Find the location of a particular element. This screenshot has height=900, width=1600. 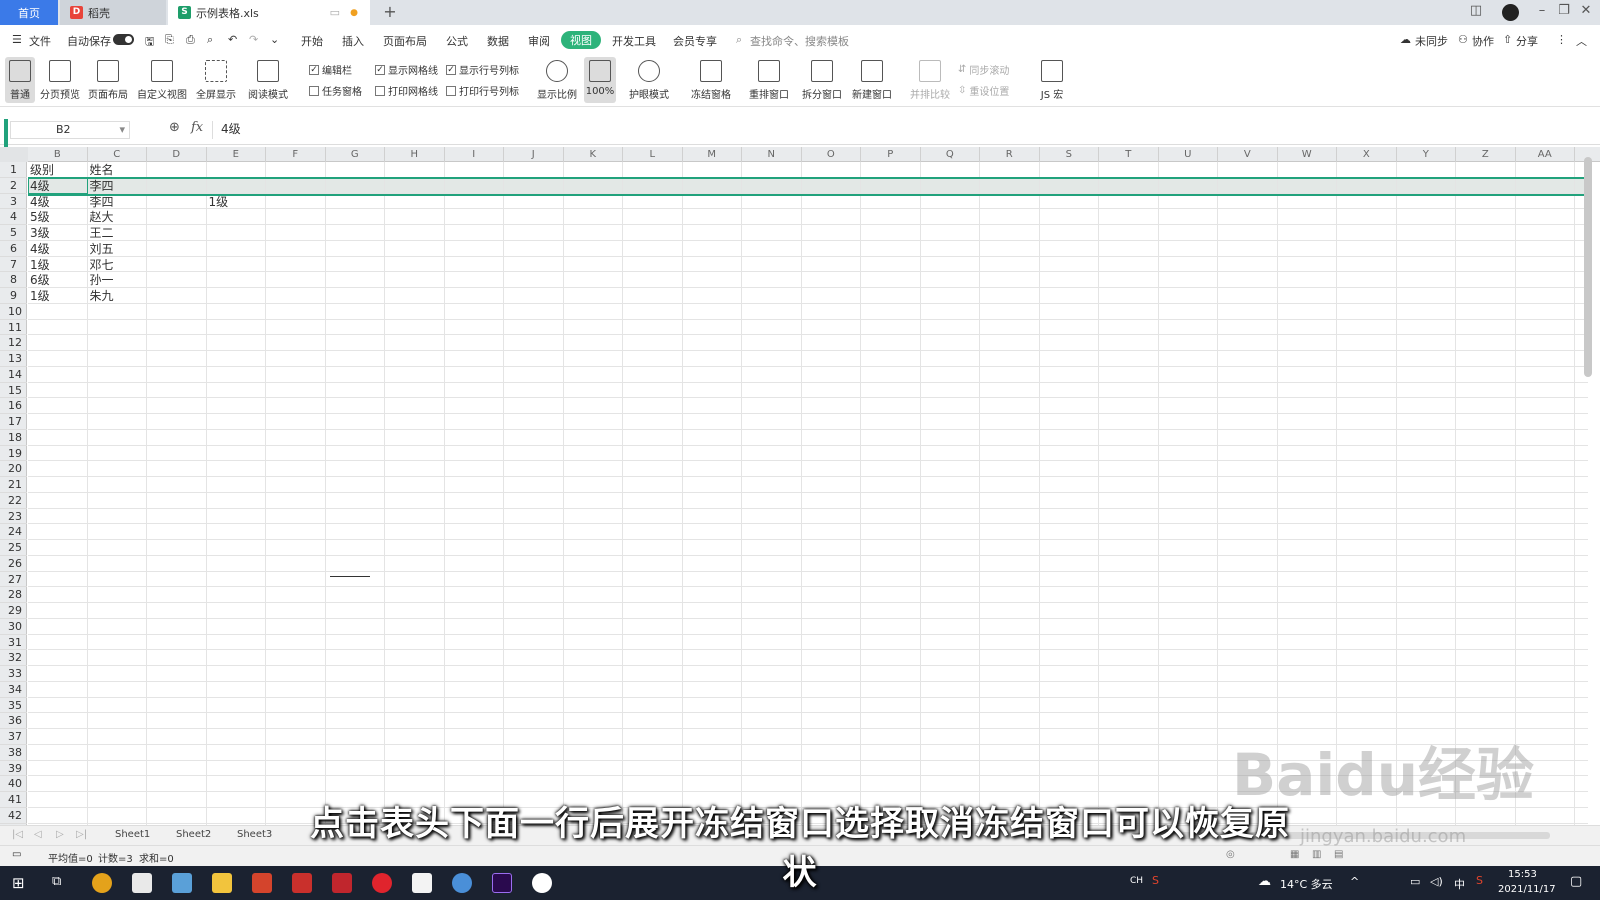

tab-file: S 示例表格.xls ▭ ● is located at coordinates (269, 12).